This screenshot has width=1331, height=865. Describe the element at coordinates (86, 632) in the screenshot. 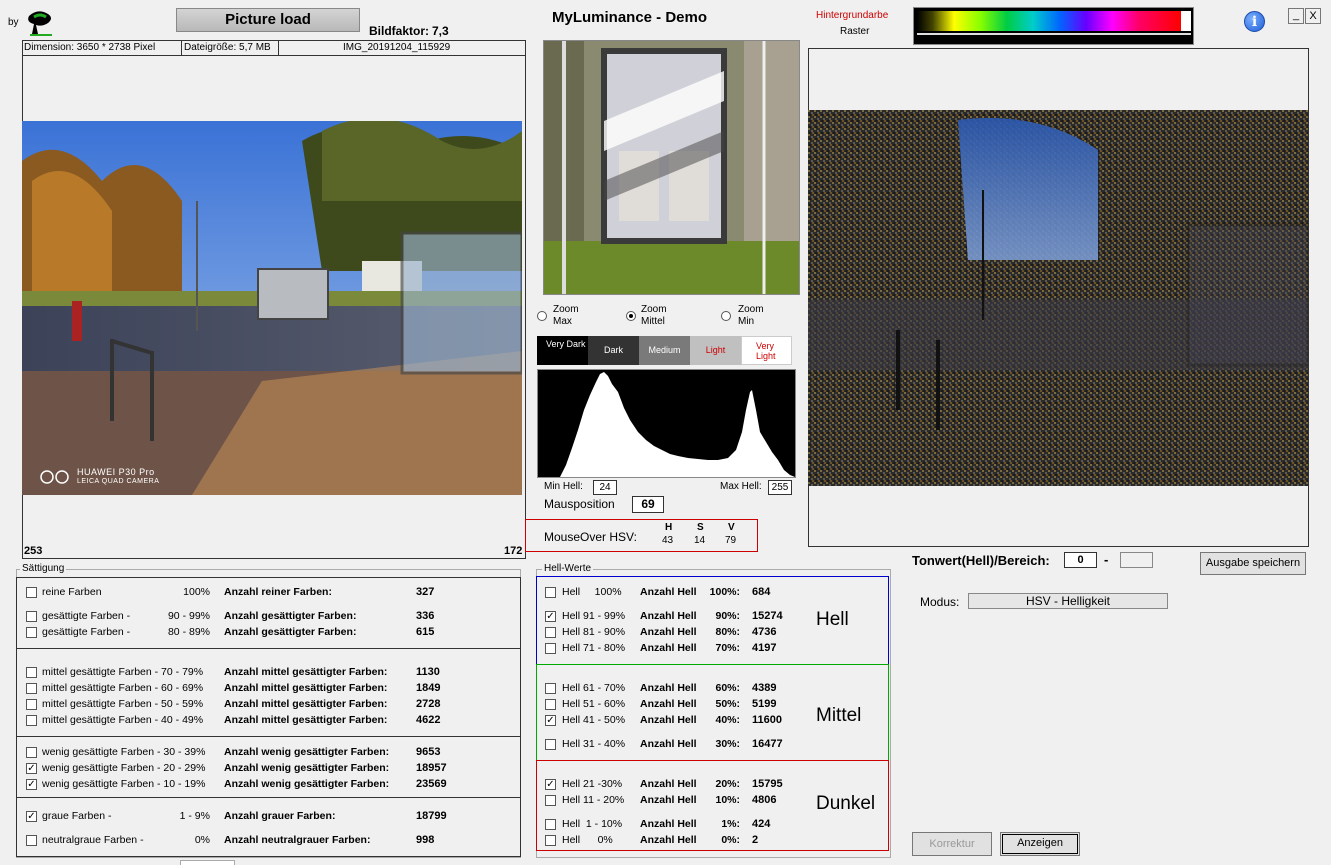

I see `saettigung-row-label: gesättigte Farben -` at that location.